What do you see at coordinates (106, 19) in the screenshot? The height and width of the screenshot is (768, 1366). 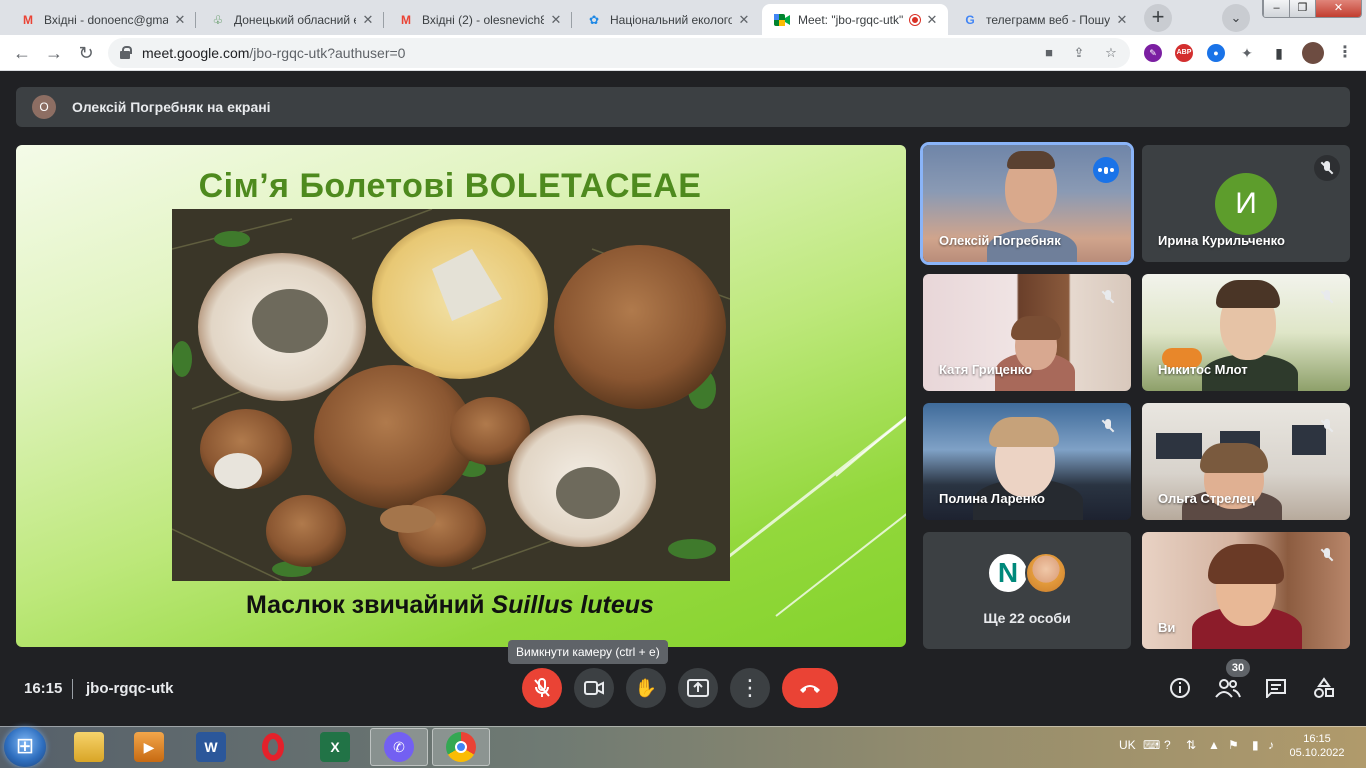 I see `tab-title: Вхідні - donoenc@gmail.com` at bounding box center [106, 19].